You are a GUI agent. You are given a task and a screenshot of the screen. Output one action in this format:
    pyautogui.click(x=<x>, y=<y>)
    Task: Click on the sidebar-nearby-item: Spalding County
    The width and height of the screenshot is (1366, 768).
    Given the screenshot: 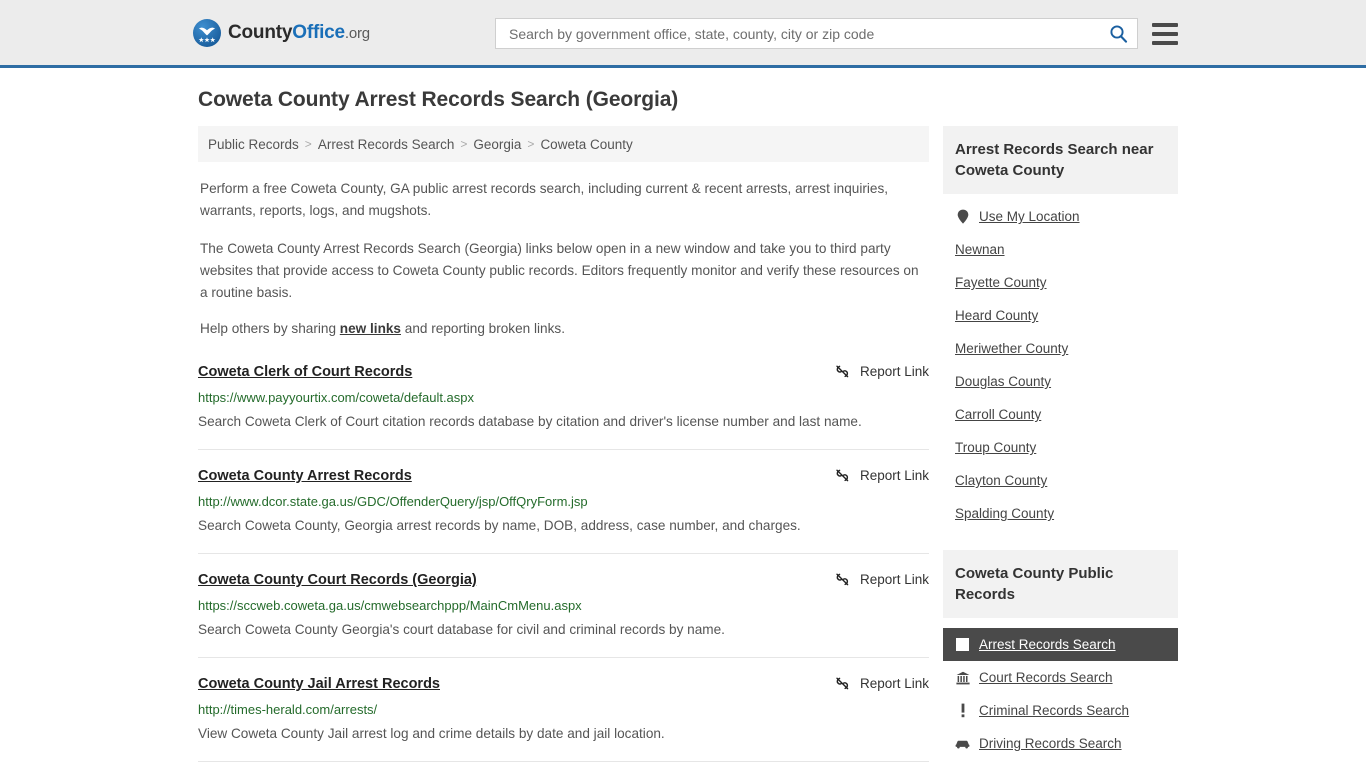 What is the action you would take?
    pyautogui.click(x=1060, y=513)
    